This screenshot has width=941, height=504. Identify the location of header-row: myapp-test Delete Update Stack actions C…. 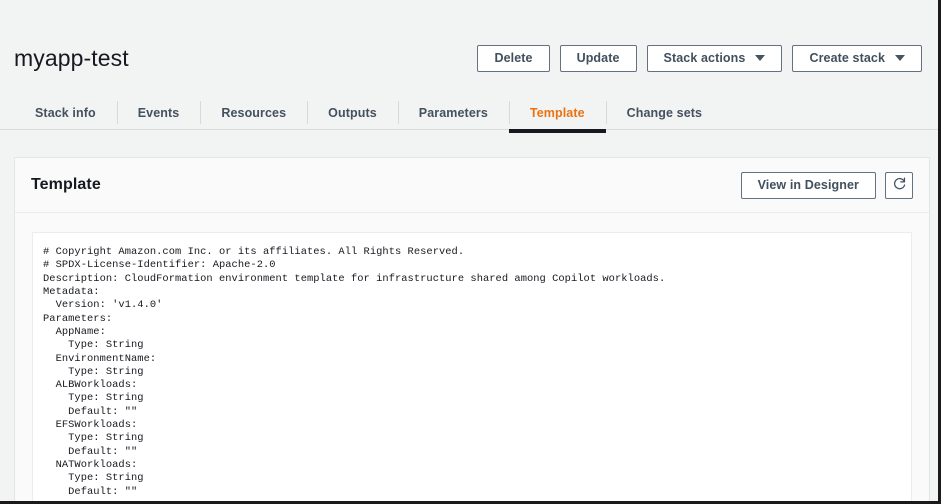
(468, 58).